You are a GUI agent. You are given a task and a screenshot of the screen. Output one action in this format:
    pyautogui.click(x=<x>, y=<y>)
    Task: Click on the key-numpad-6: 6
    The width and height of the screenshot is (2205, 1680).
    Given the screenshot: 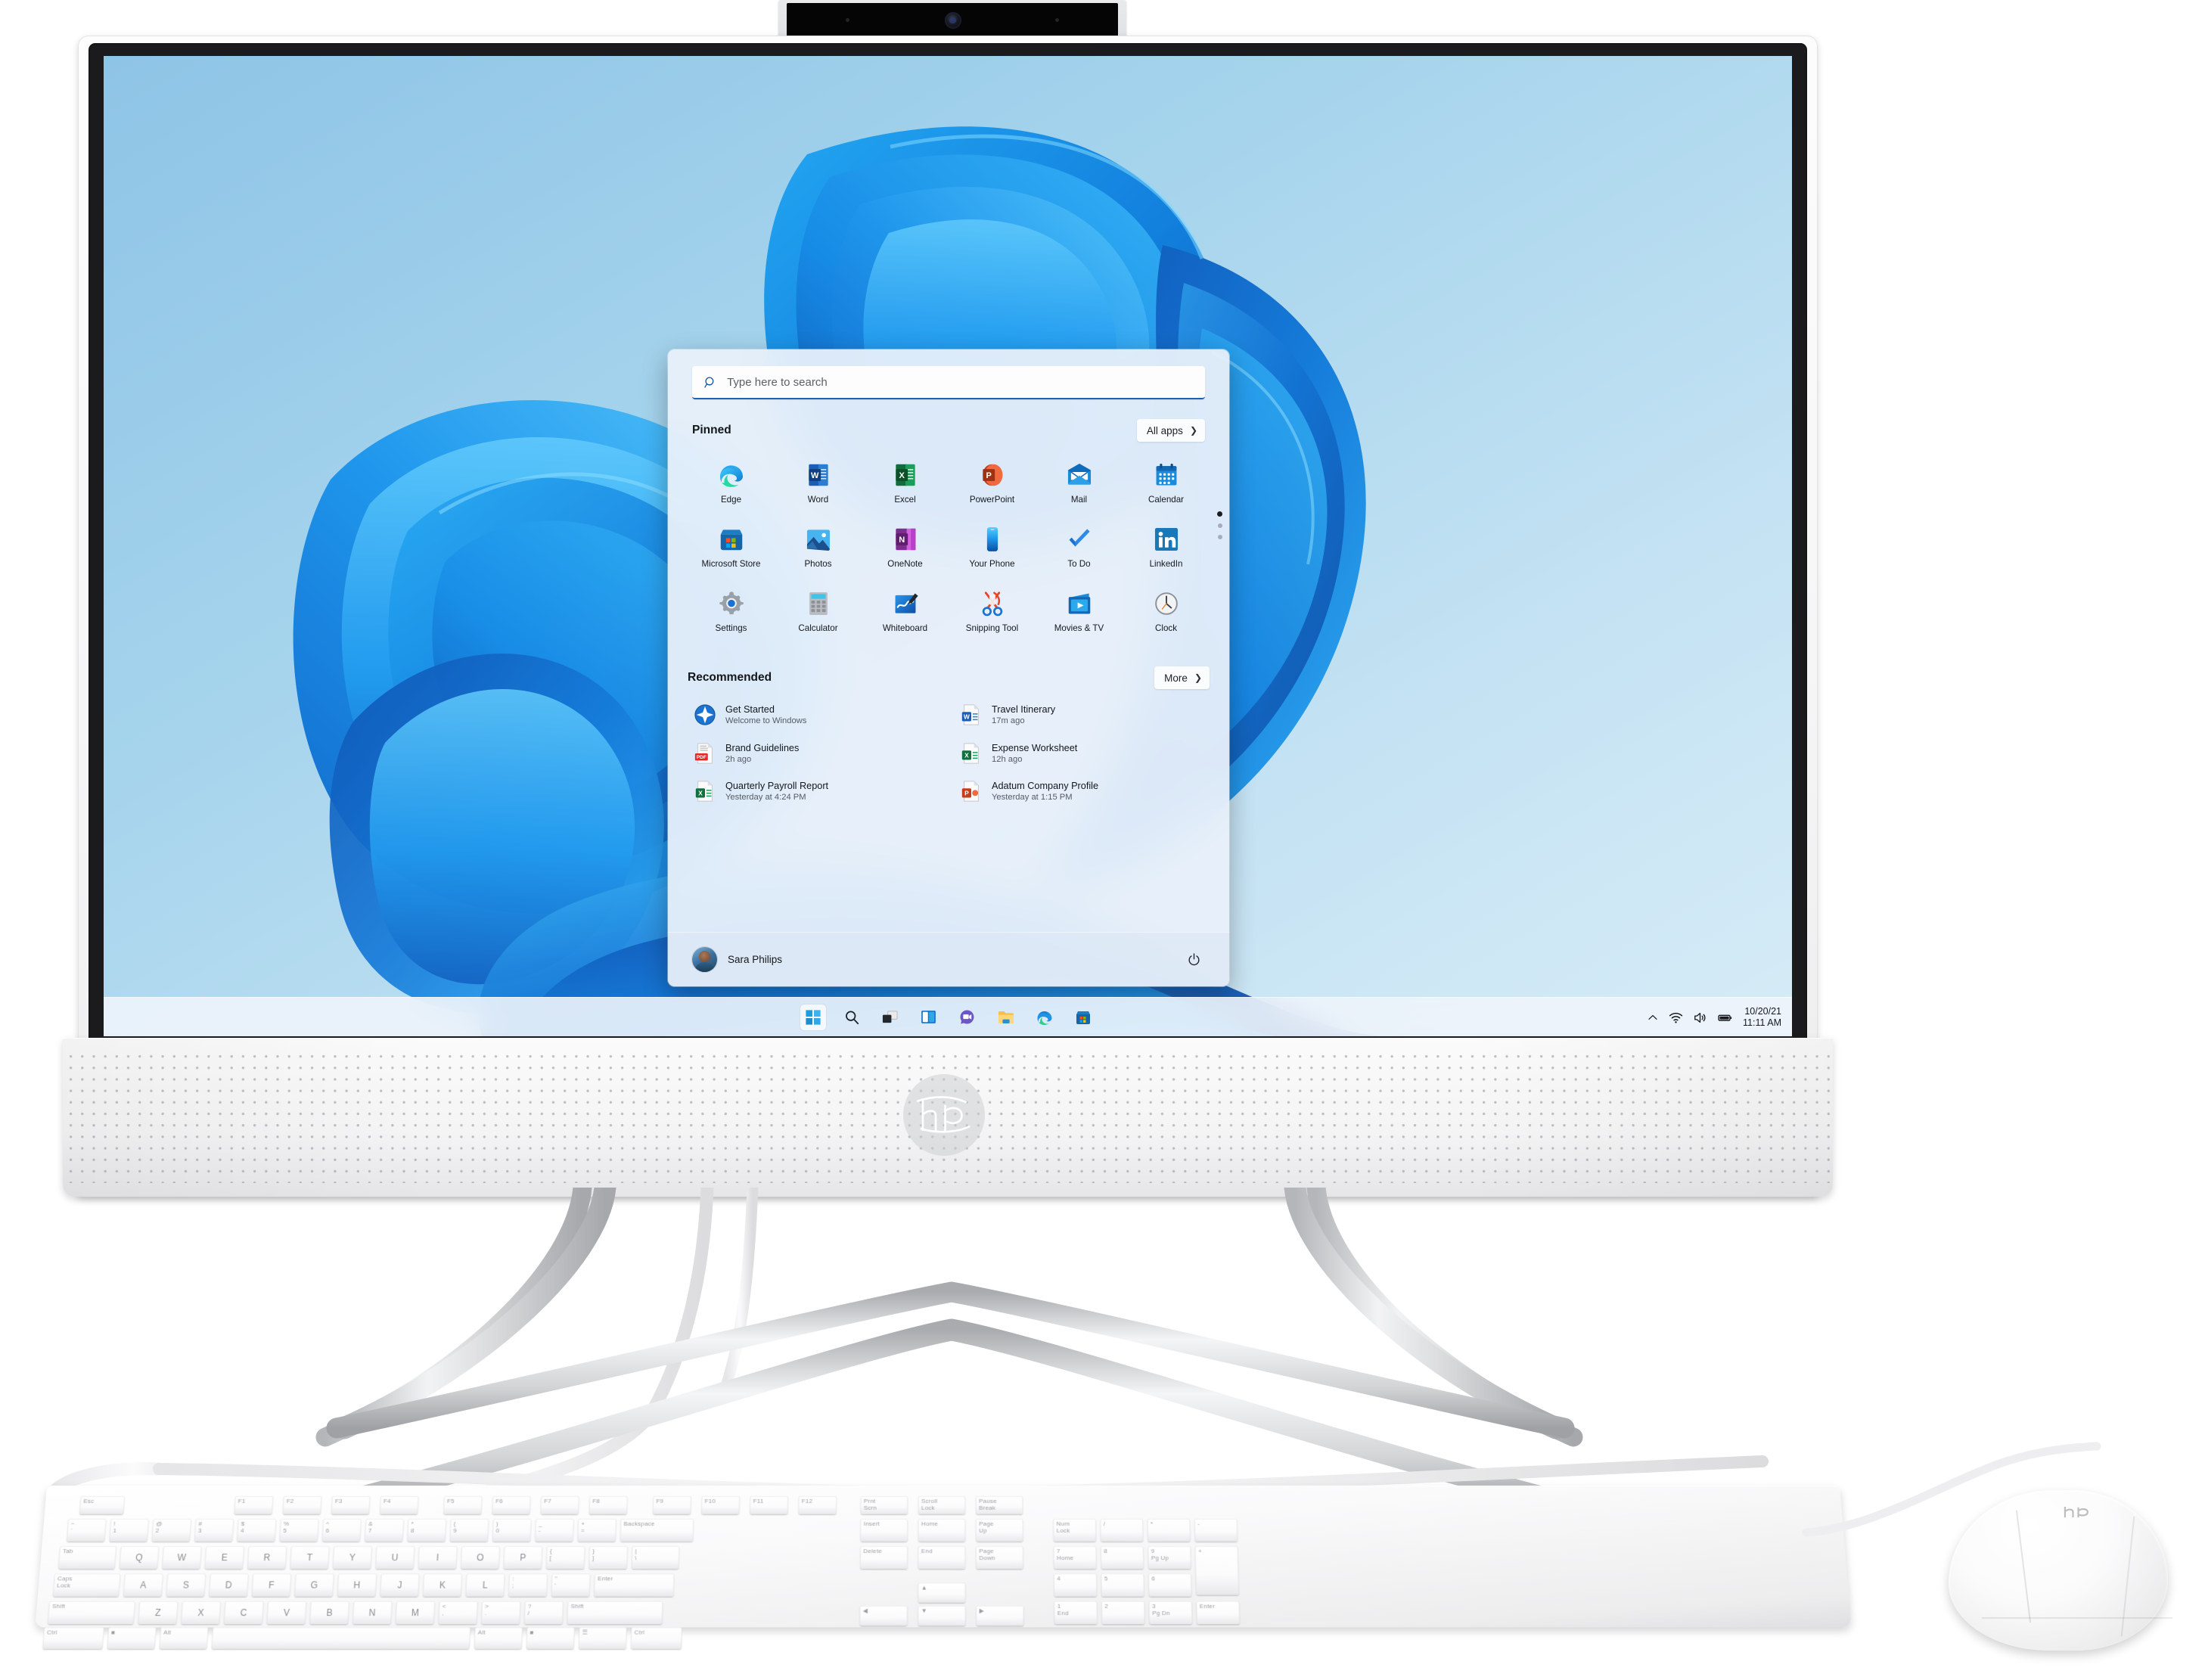 What is the action you would take?
    pyautogui.click(x=1170, y=1585)
    